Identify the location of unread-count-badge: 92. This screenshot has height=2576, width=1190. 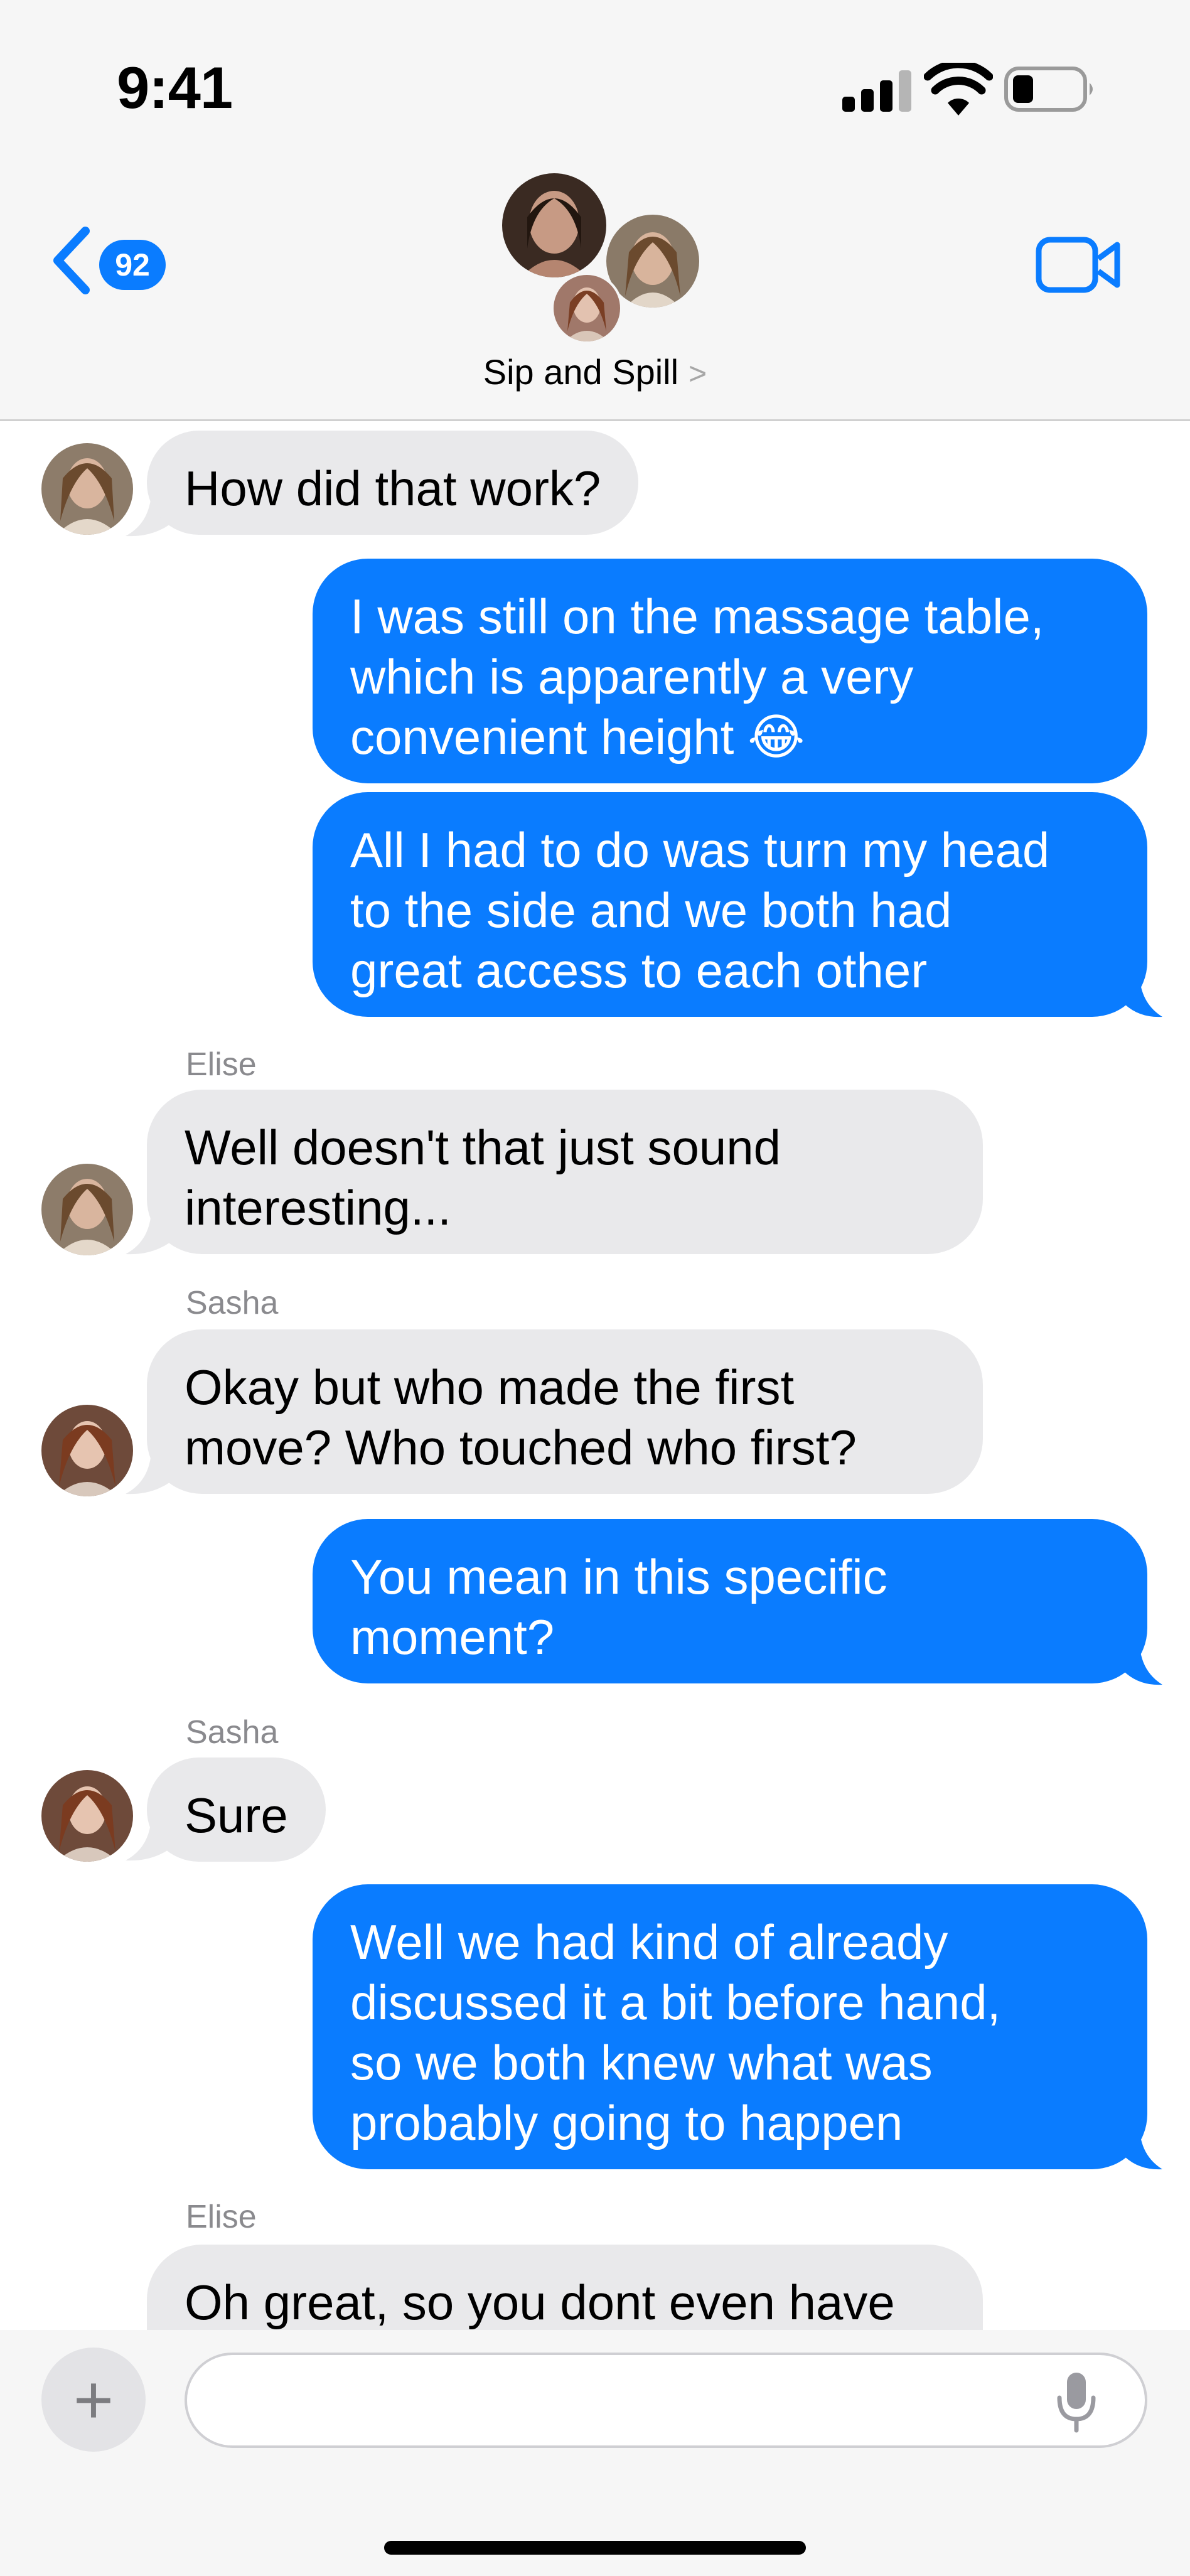
(132, 265).